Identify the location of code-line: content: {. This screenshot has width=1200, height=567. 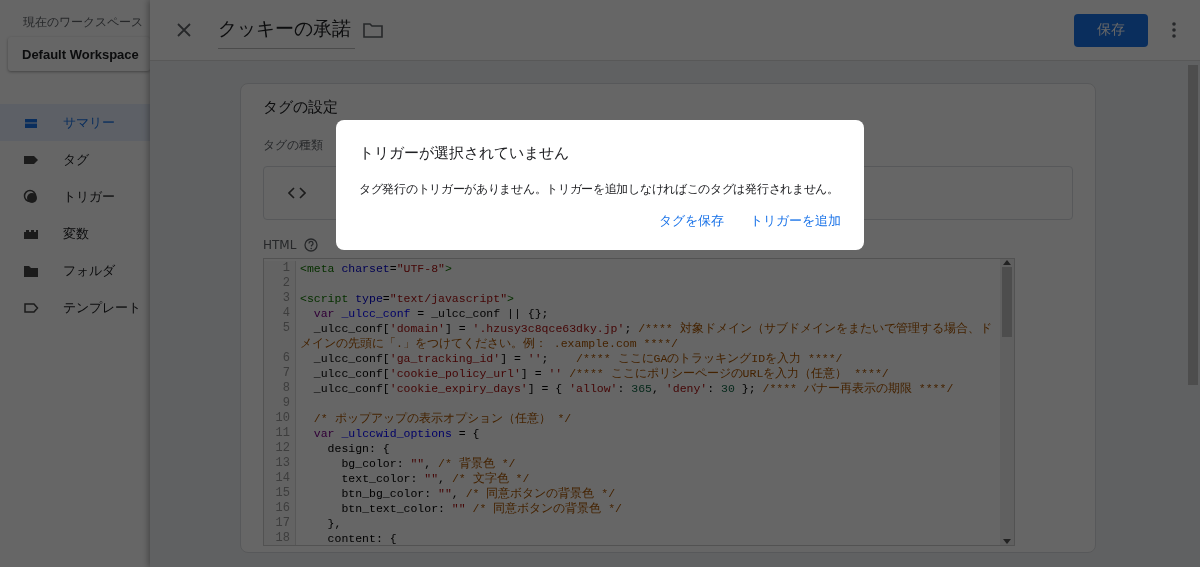
(362, 538).